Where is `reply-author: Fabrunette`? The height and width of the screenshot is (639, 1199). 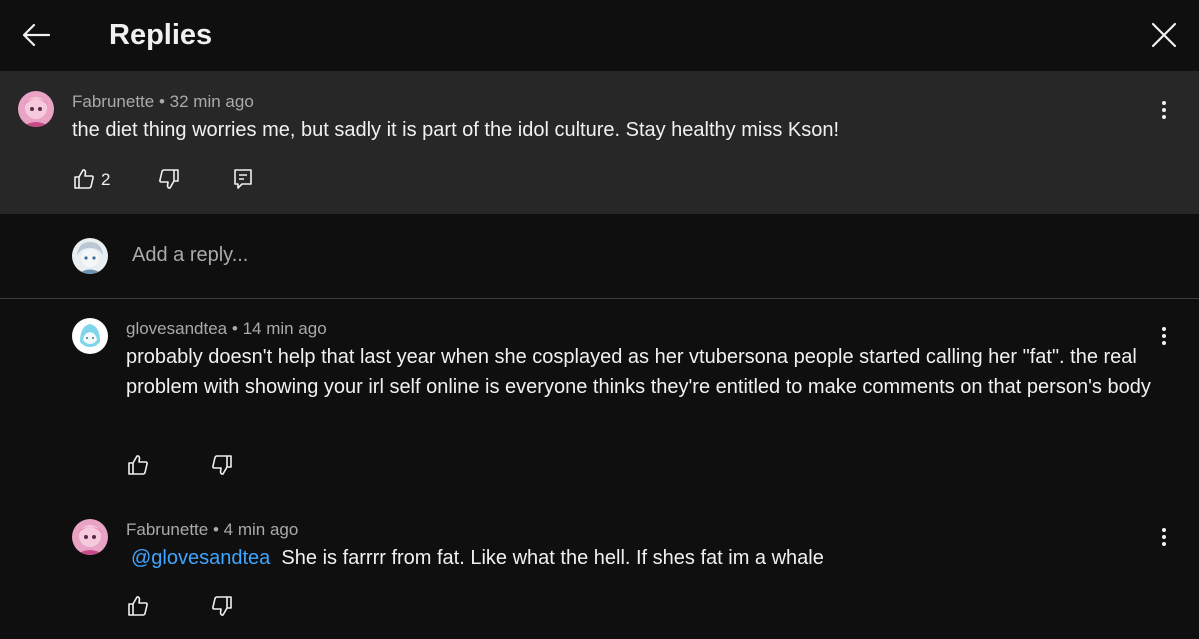 reply-author: Fabrunette is located at coordinates (167, 529).